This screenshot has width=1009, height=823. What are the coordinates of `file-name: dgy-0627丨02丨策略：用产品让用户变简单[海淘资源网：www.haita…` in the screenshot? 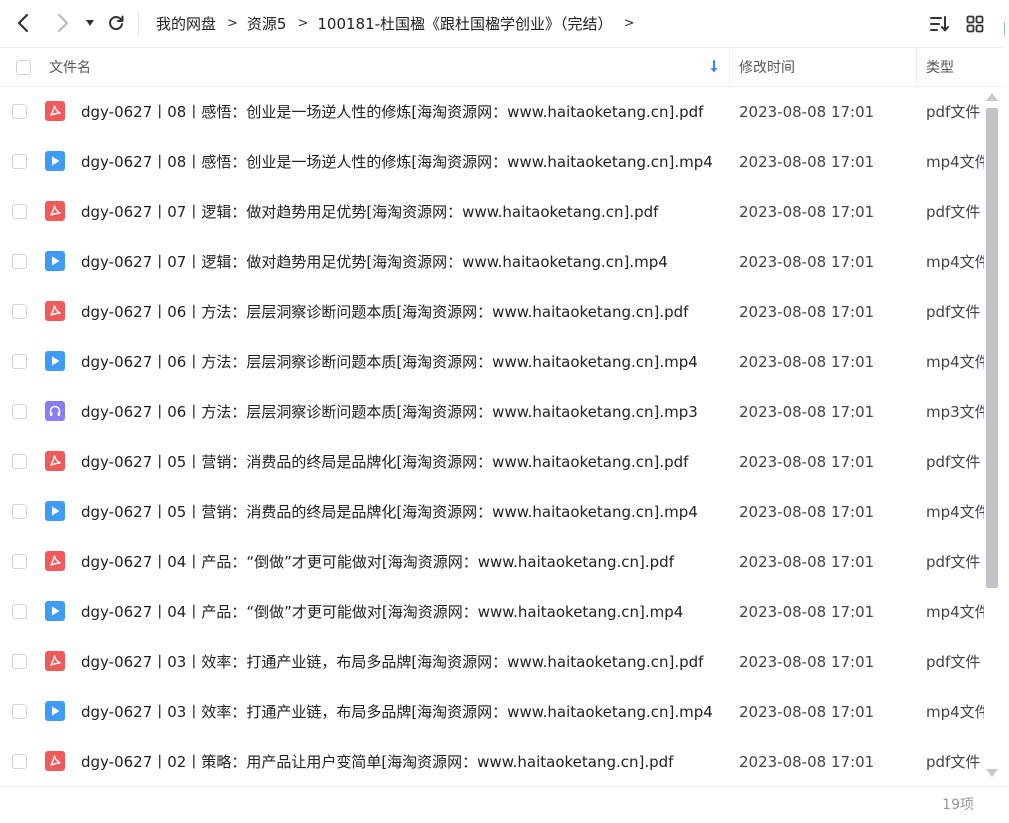 It's located at (403, 762).